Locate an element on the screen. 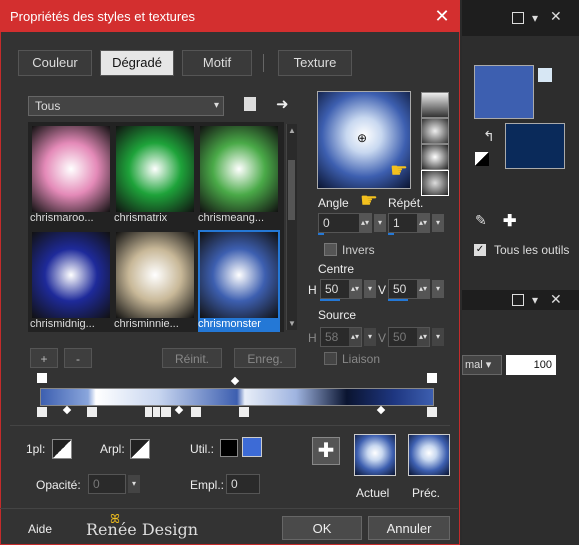  reset-button: Réinit. is located at coordinates (192, 358).